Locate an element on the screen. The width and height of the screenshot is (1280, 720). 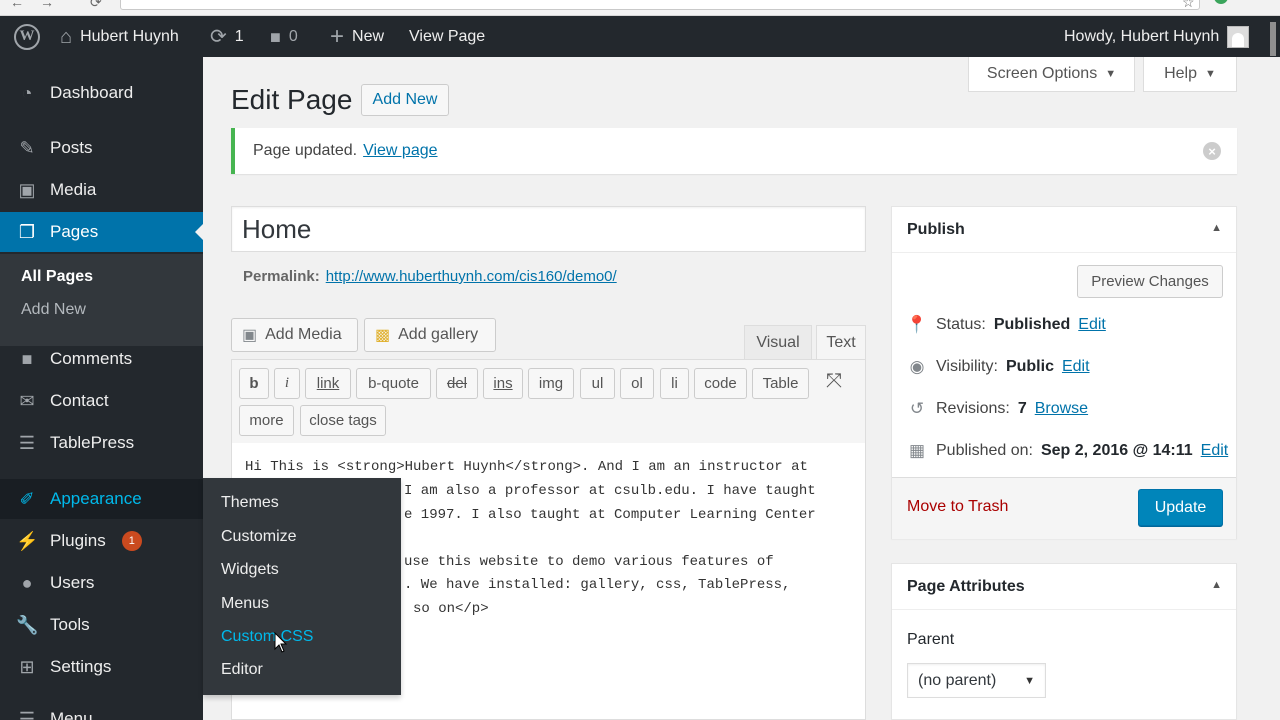
qt-ol-button: ol is located at coordinates (637, 383).